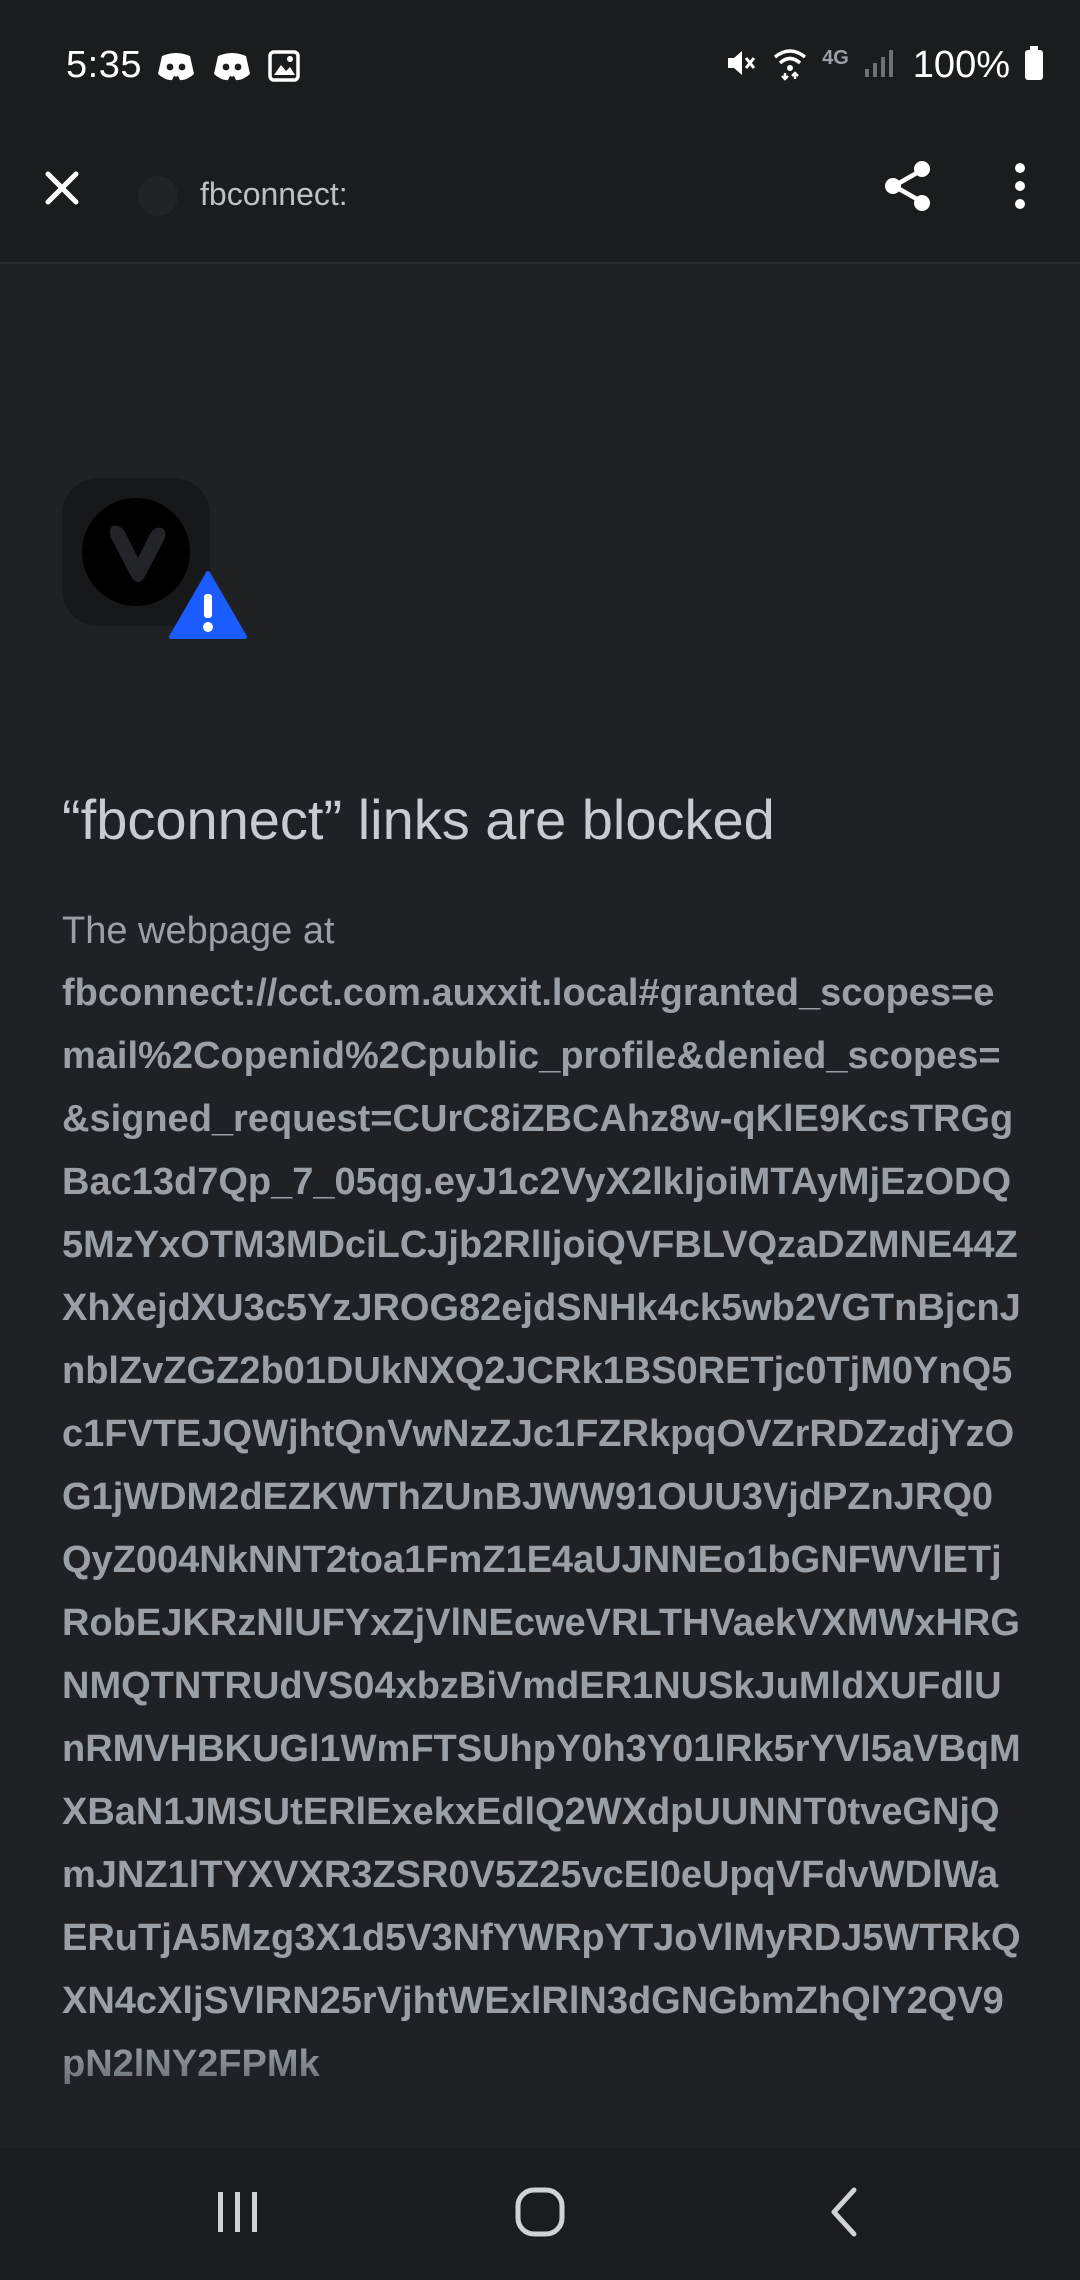  What do you see at coordinates (540, 199) in the screenshot?
I see `custom-tab-toolbar: fbconnect:` at bounding box center [540, 199].